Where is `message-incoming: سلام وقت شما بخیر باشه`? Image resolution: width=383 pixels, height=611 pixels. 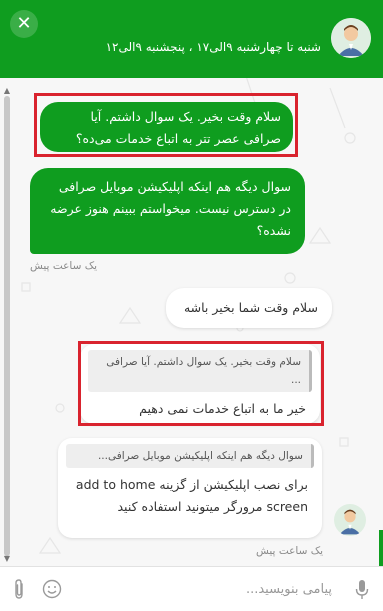 message-incoming: سلام وقت شما بخیر باشه is located at coordinates (249, 308).